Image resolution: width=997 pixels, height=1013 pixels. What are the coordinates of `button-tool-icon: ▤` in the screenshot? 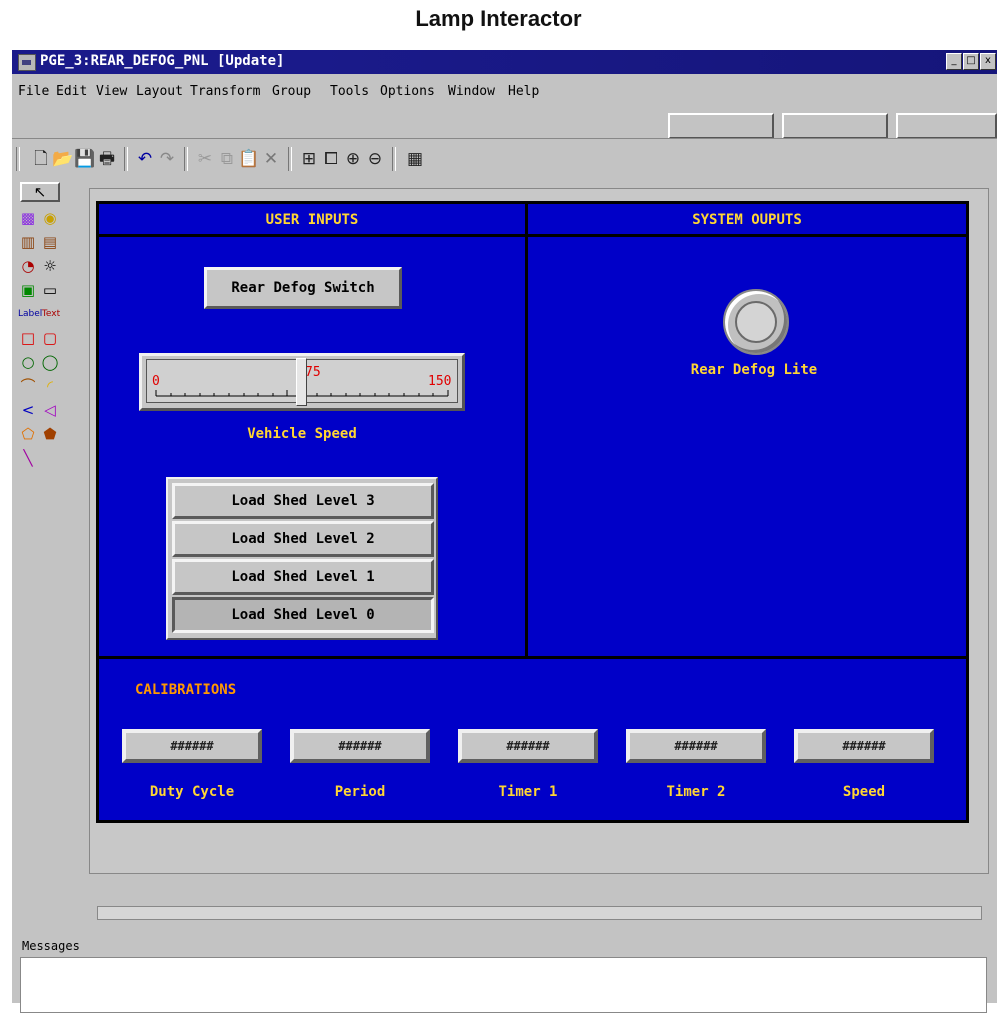 It's located at (50, 242).